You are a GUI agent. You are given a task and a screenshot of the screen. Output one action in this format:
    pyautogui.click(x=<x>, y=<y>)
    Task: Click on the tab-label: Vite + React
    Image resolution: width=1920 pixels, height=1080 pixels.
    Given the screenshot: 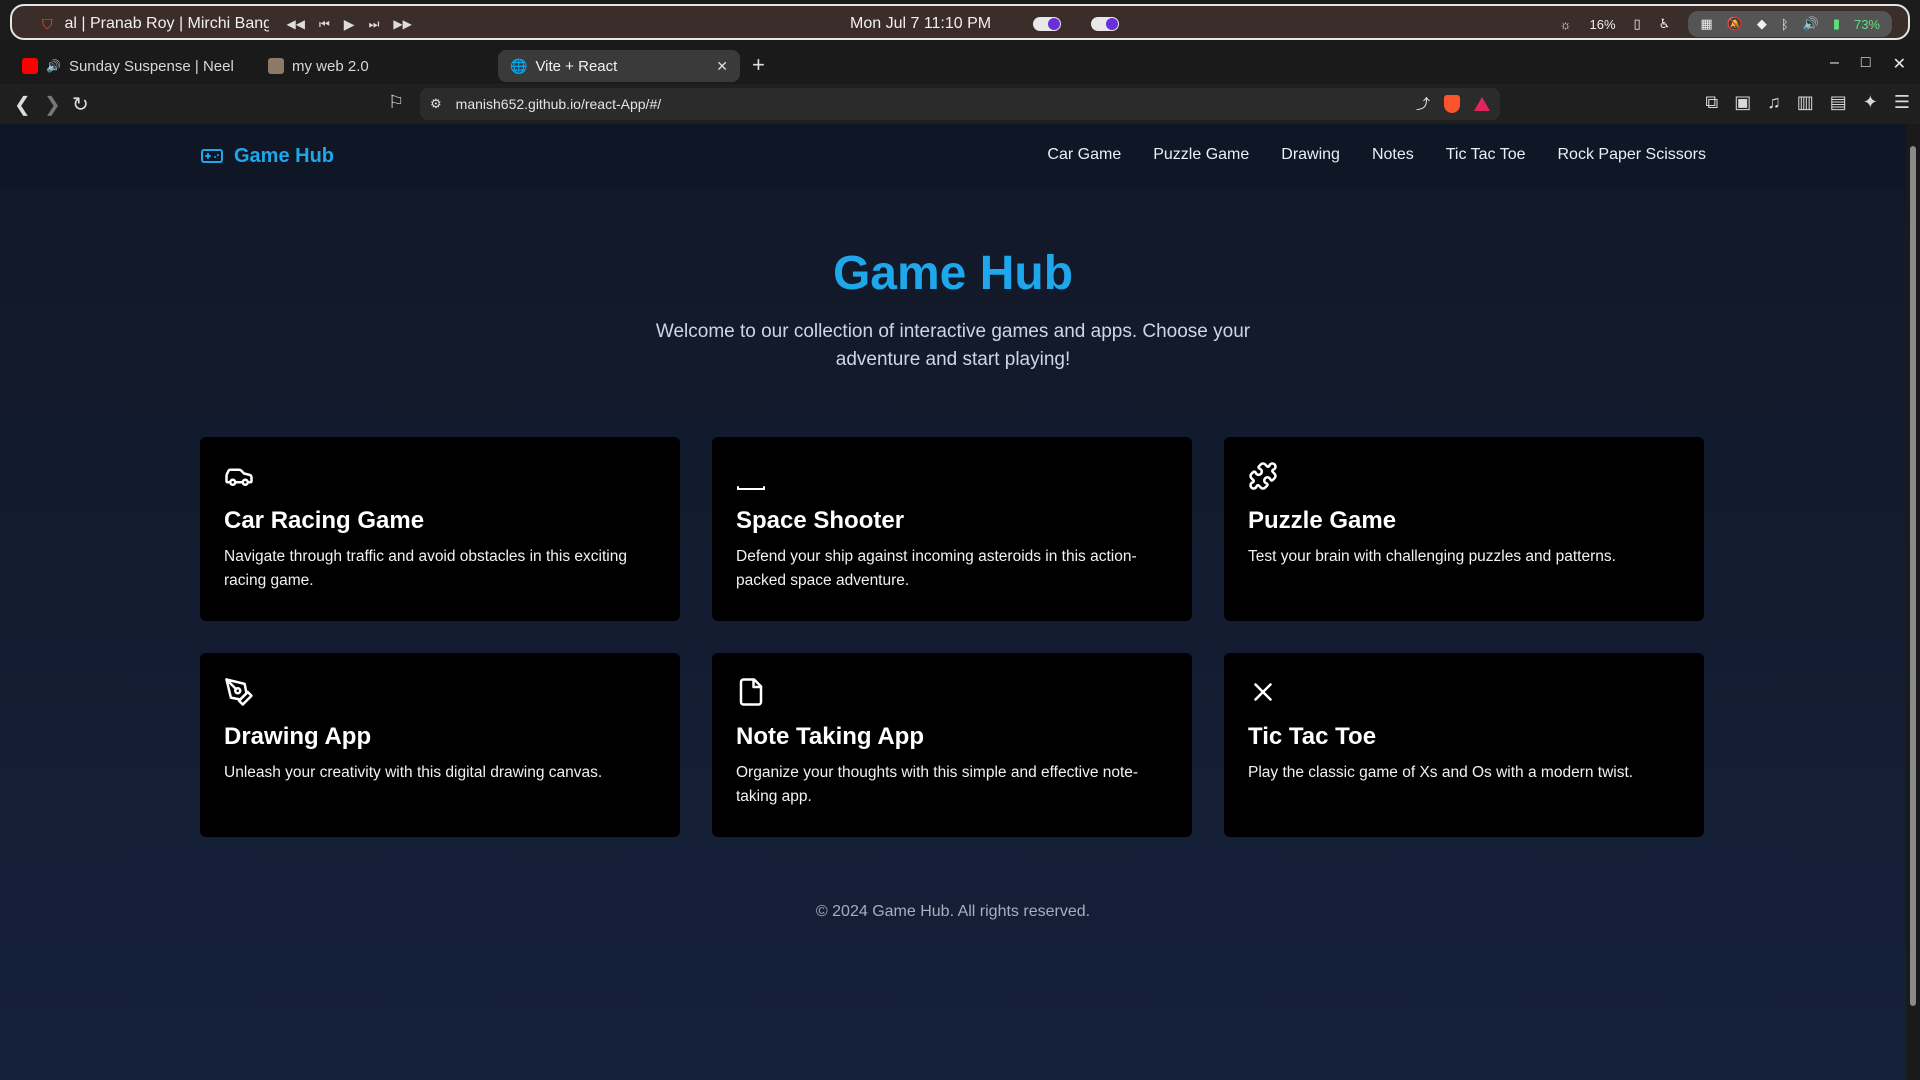 What is the action you would take?
    pyautogui.click(x=576, y=66)
    